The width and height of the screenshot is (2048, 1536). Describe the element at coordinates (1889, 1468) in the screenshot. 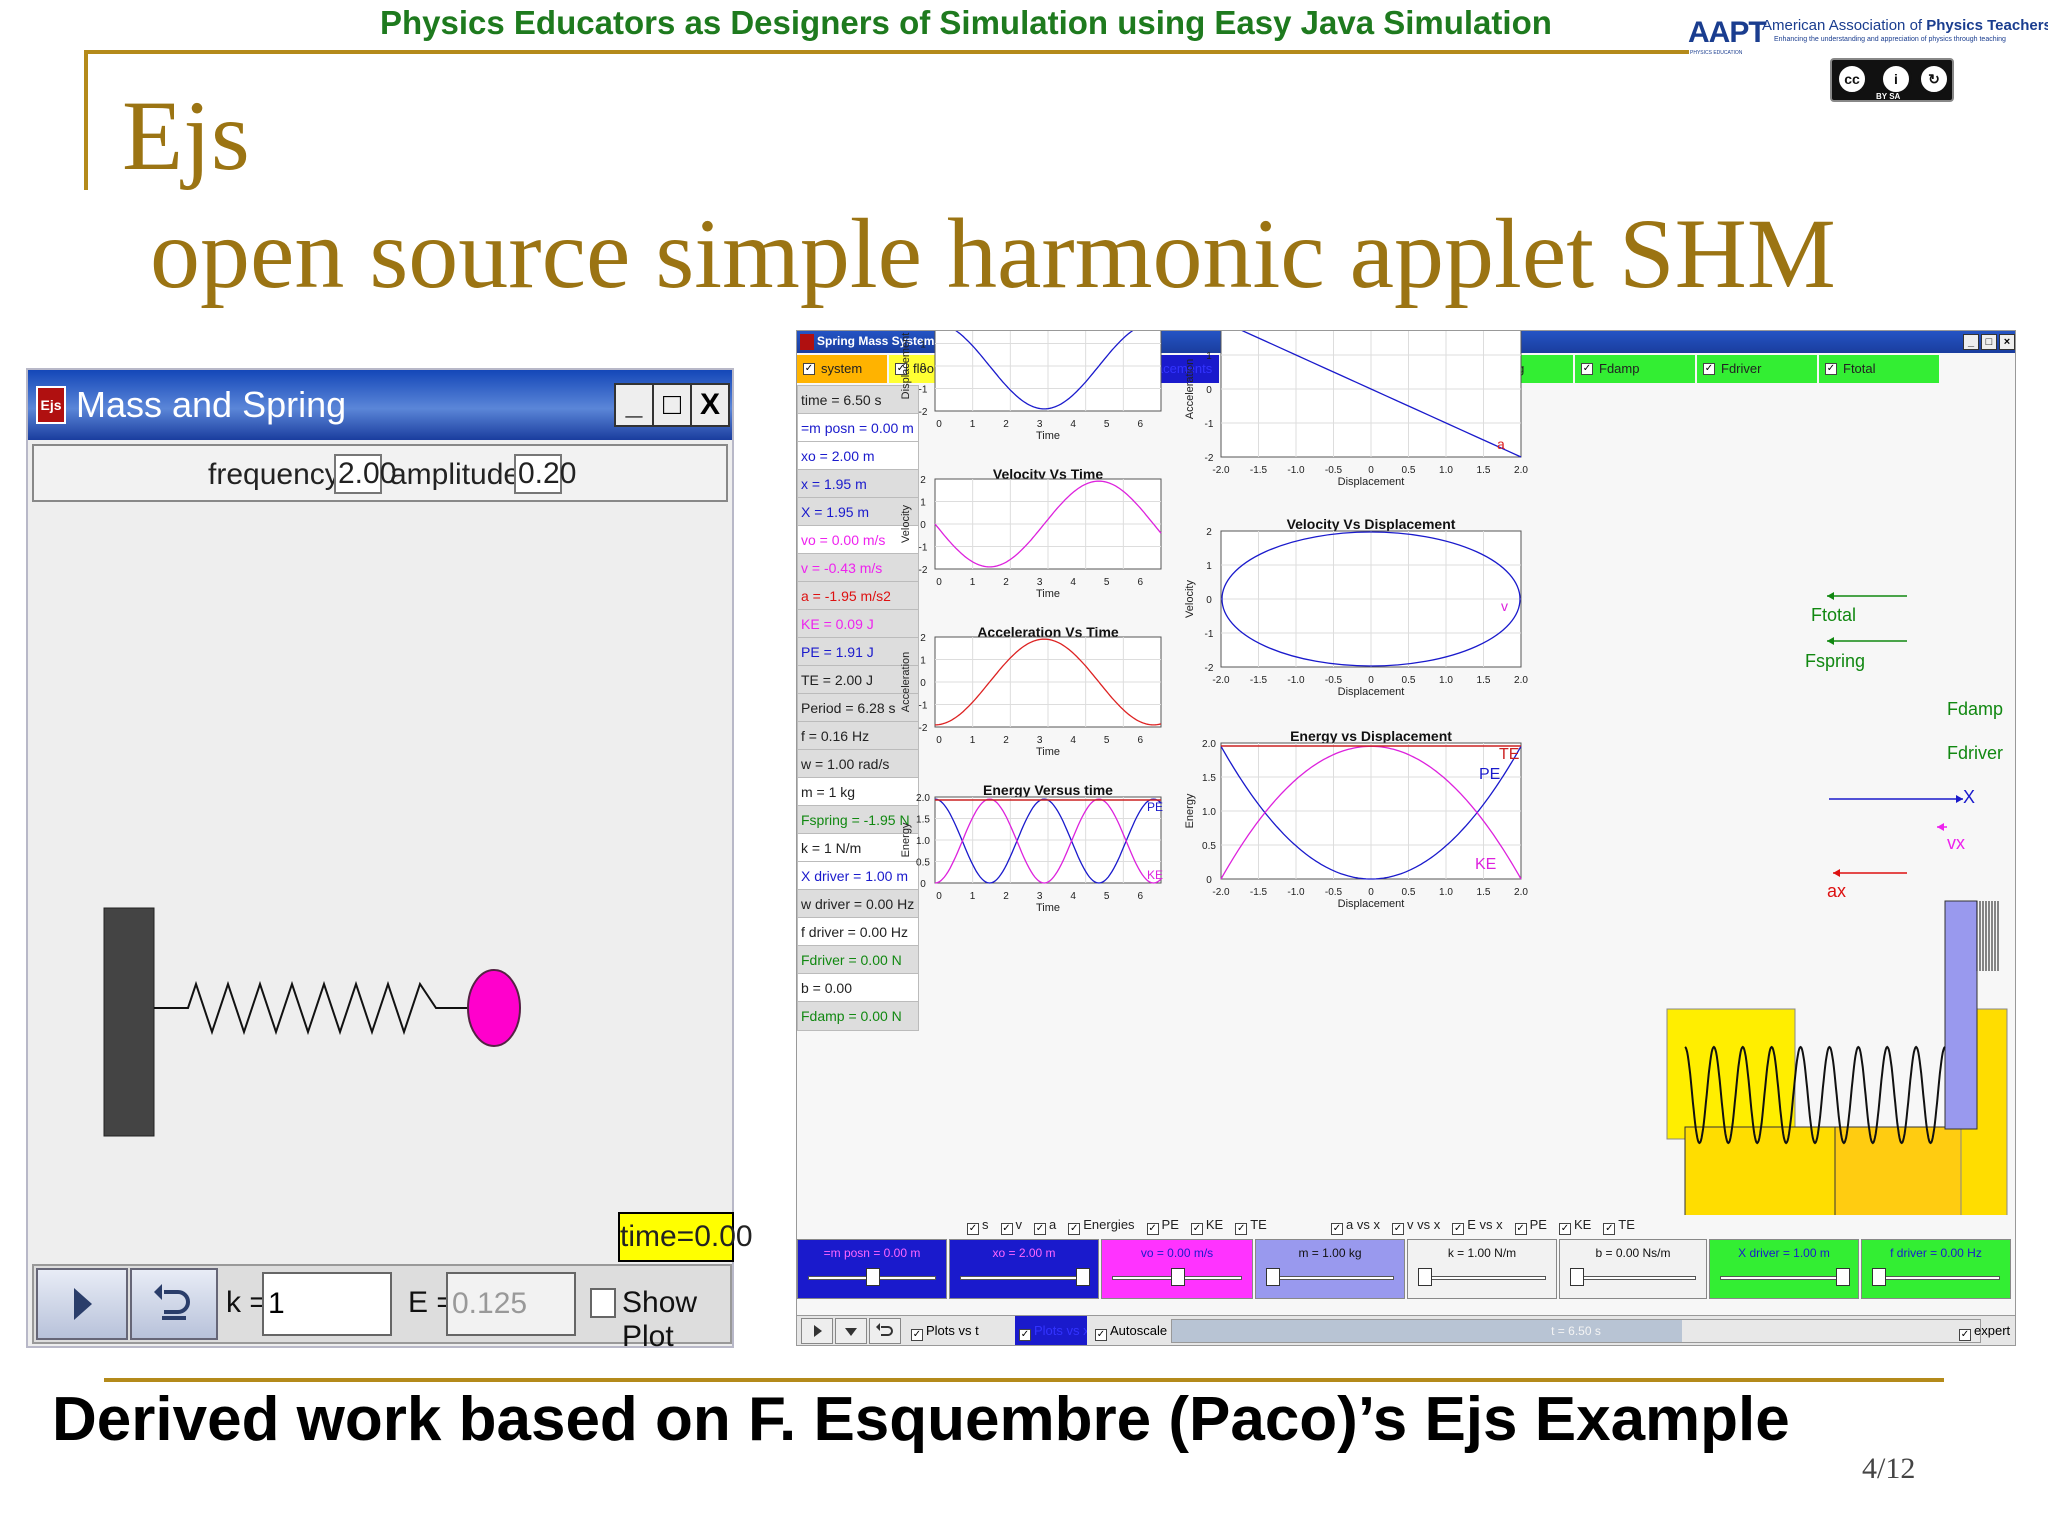

I see `page-number: 4/12` at that location.